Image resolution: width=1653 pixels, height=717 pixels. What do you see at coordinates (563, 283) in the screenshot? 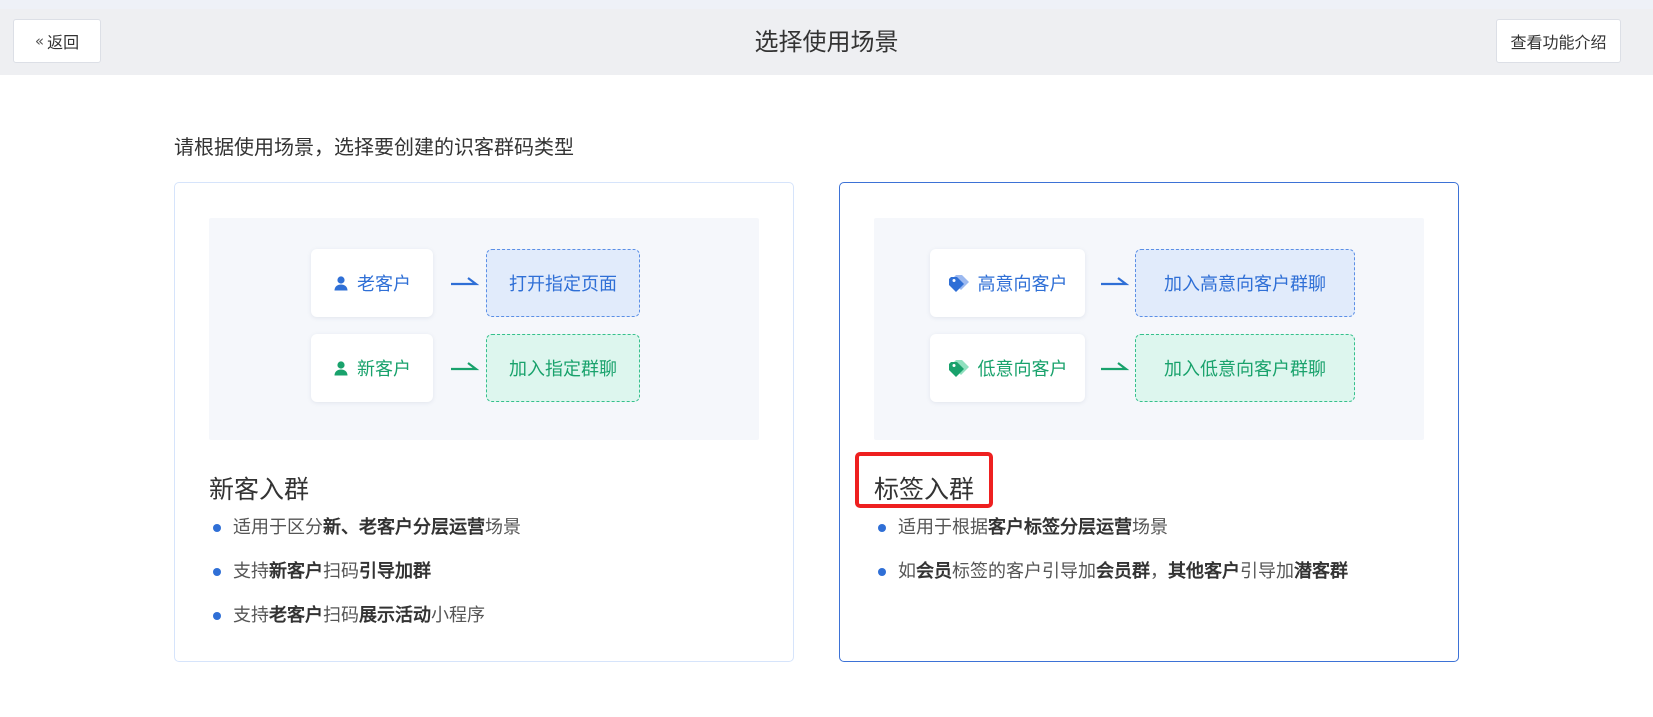
I see `target-box: 打开指定页面` at bounding box center [563, 283].